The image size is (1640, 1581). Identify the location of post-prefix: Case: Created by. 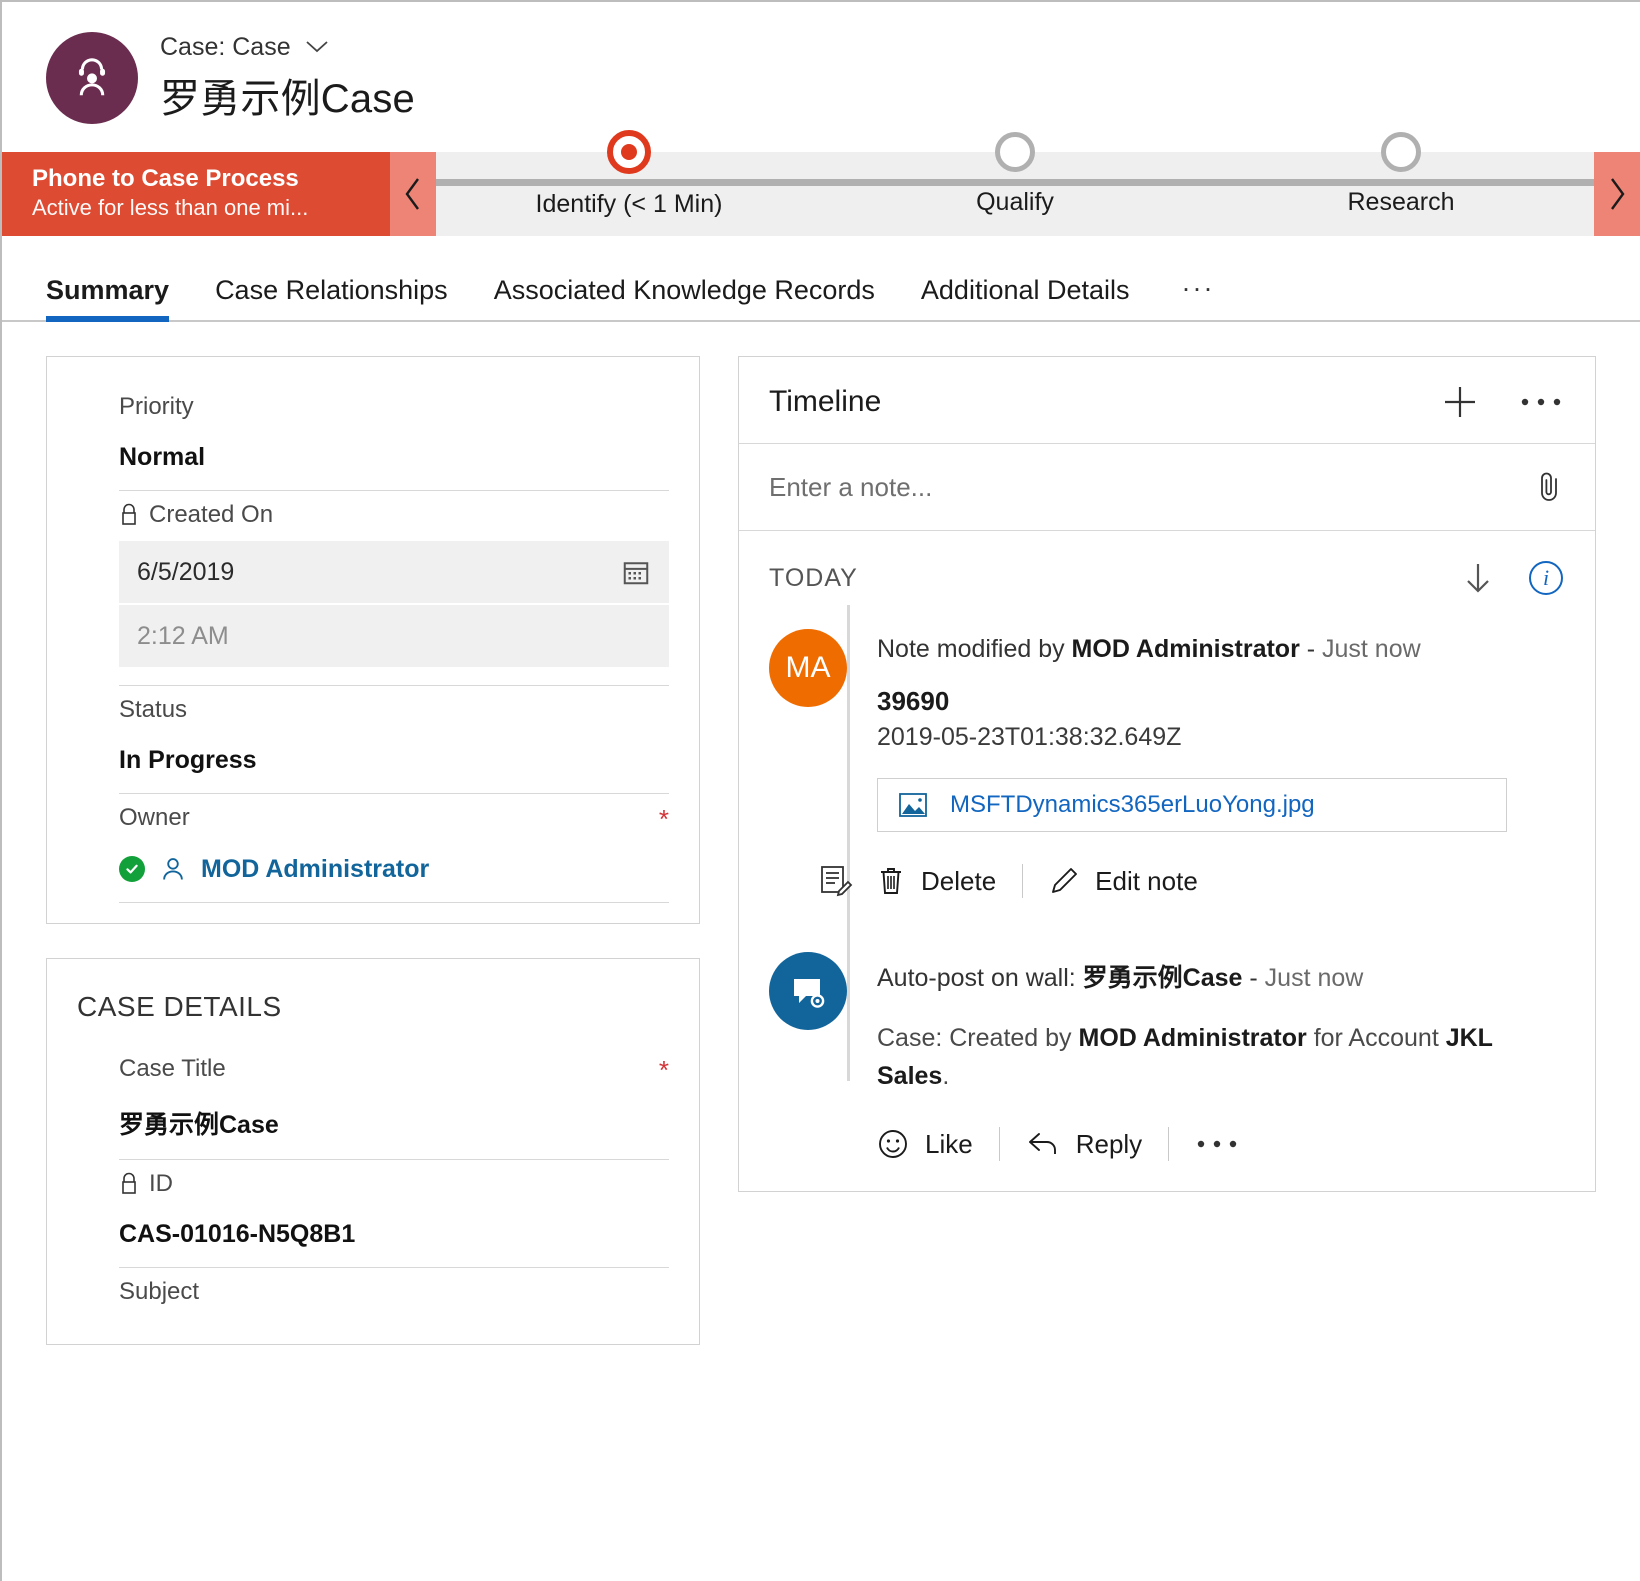
(978, 1038).